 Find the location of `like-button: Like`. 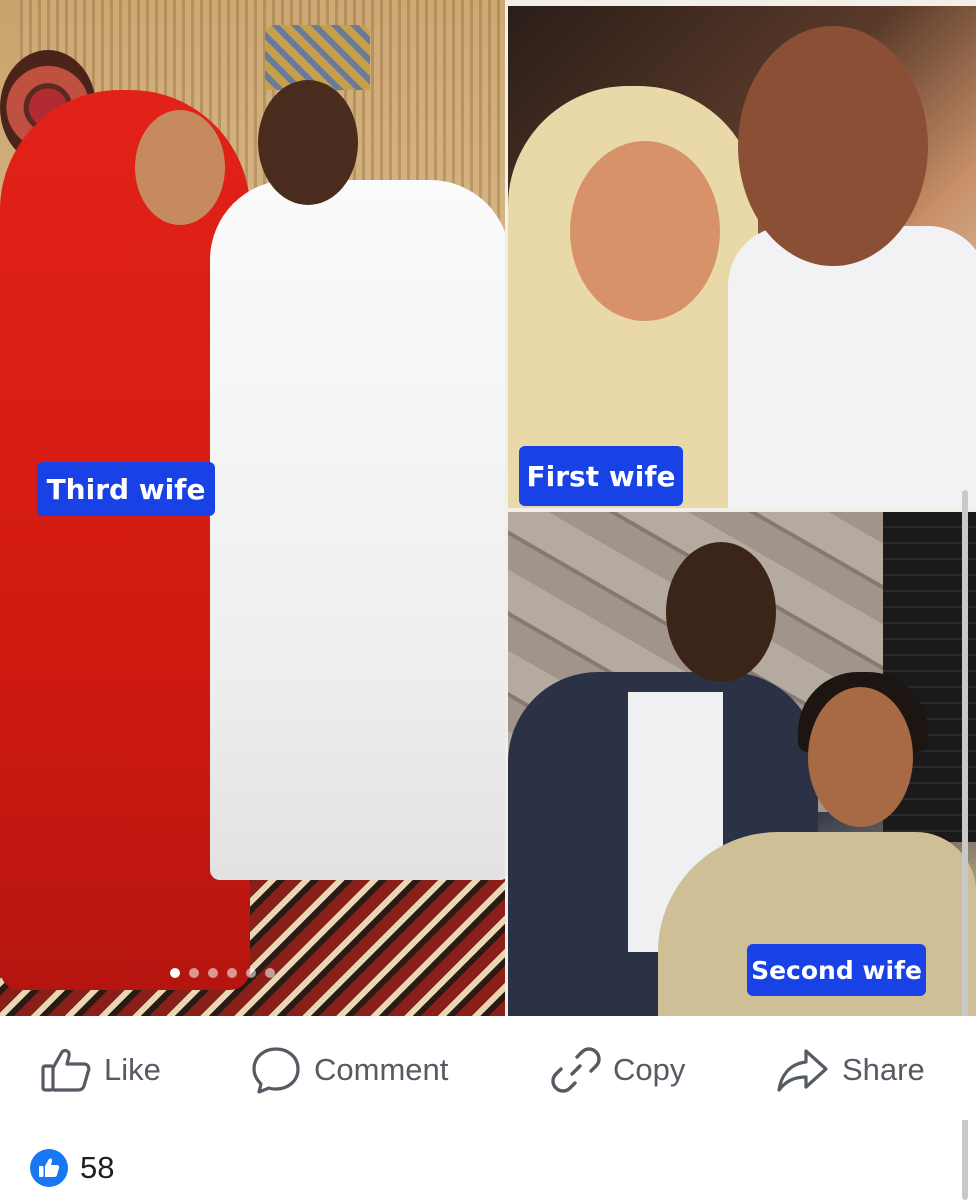

like-button: Like is located at coordinates (100, 1070).